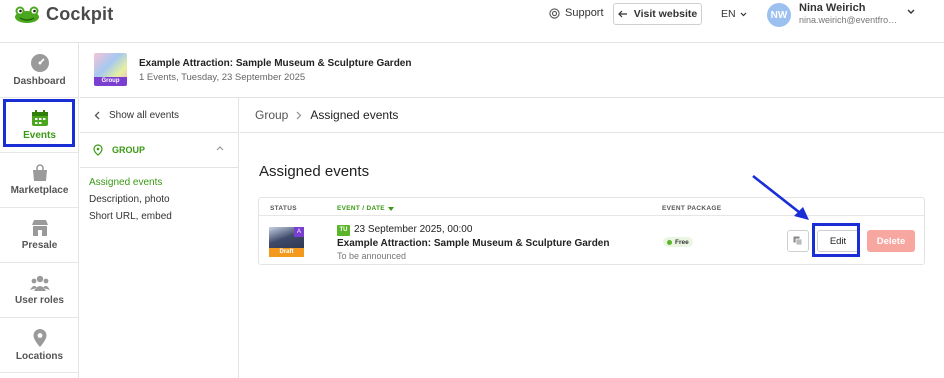 The height and width of the screenshot is (378, 944). I want to click on event-location: To be announced, so click(372, 256).